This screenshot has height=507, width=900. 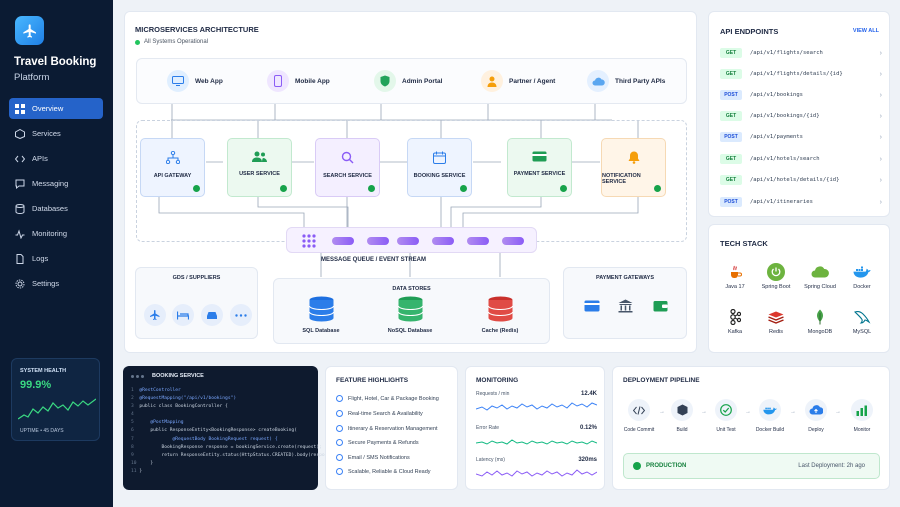 What do you see at coordinates (862, 272) in the screenshot?
I see `docker-whale-icon` at bounding box center [862, 272].